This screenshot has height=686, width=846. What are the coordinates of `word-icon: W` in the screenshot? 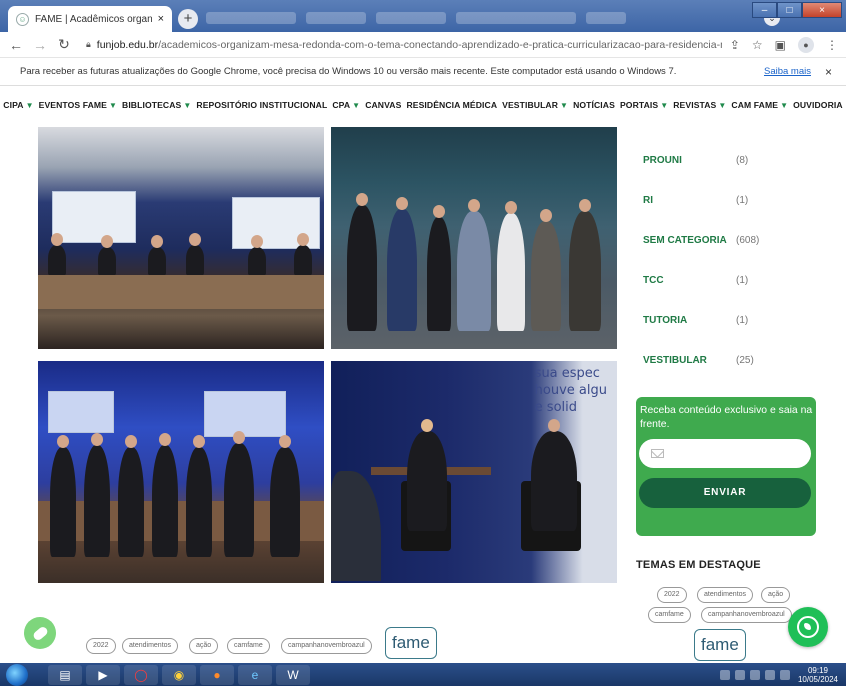 It's located at (293, 674).